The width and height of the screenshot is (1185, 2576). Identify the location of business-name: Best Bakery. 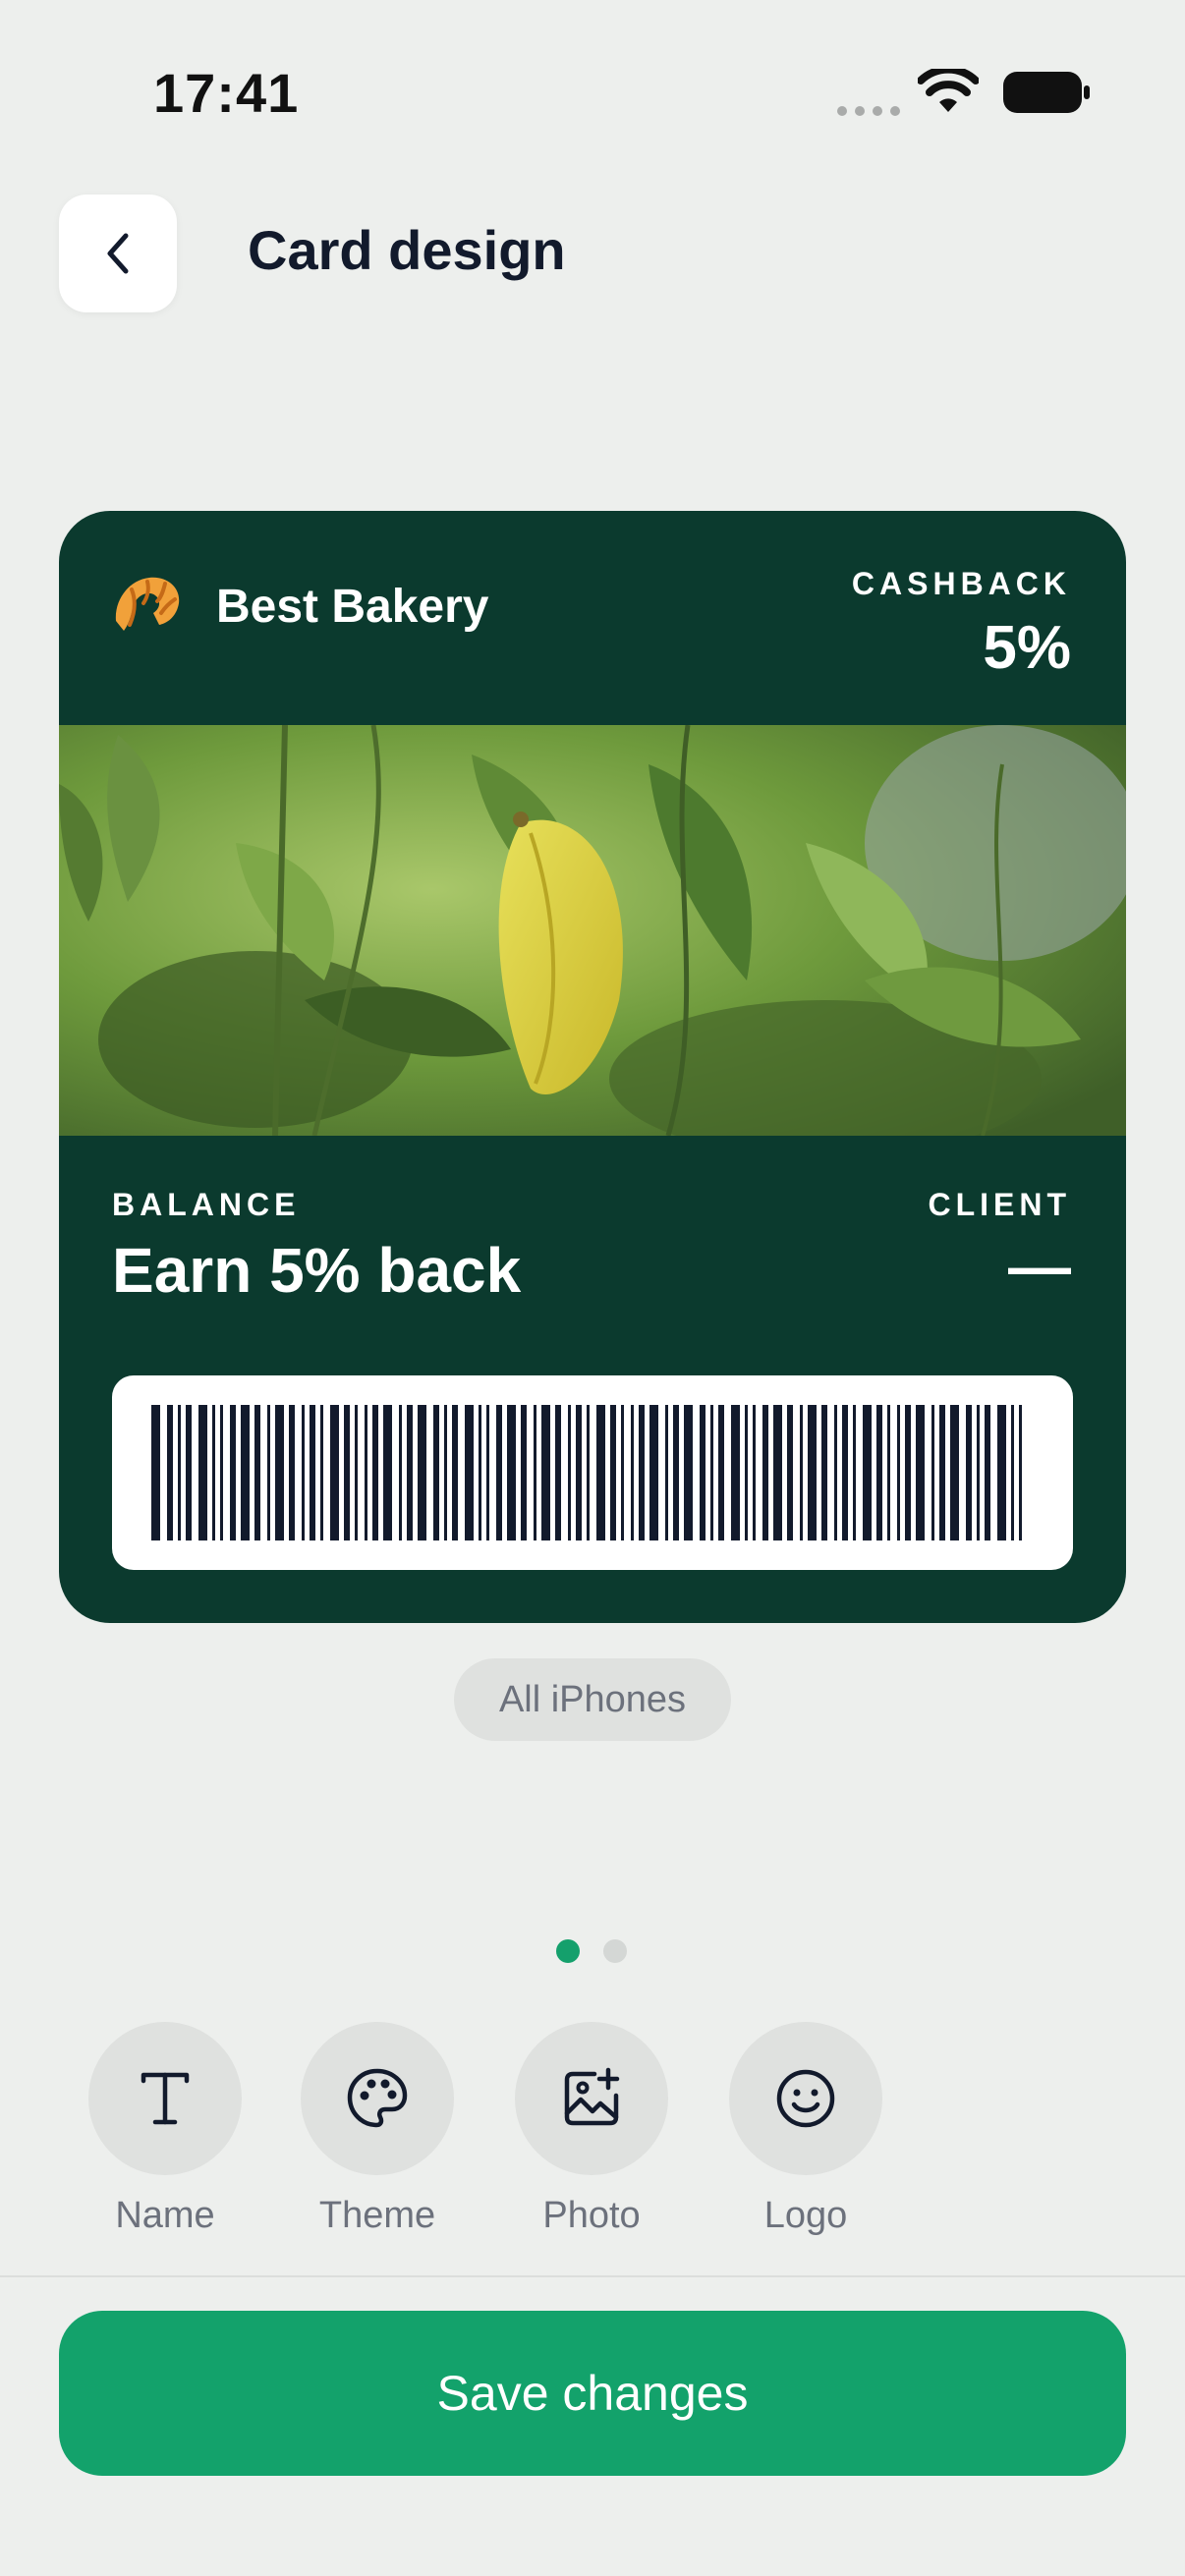
(352, 607).